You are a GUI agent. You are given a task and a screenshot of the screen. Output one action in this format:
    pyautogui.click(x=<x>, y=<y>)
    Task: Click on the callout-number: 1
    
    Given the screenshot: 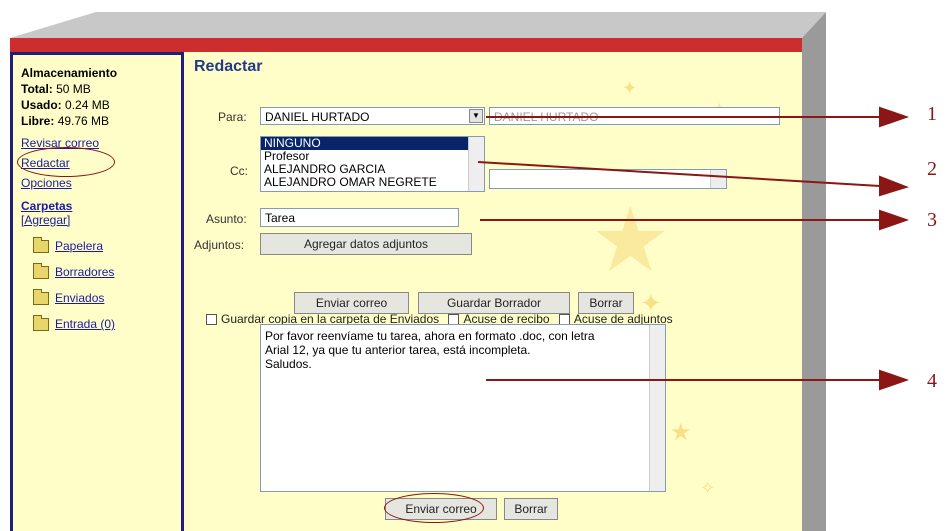 What is the action you would take?
    pyautogui.click(x=932, y=114)
    